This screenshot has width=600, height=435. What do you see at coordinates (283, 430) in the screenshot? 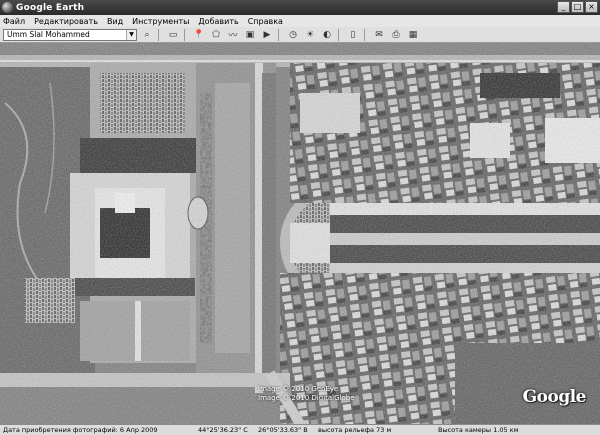
I see `longitude: 26°05'33.63" В` at bounding box center [283, 430].